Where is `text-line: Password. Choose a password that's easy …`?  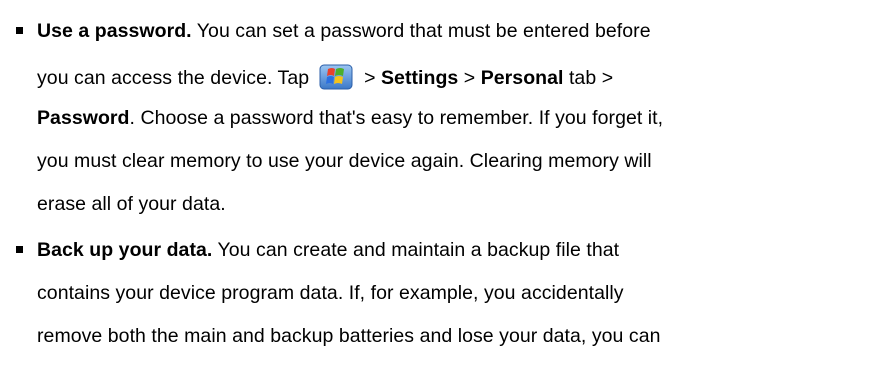 text-line: Password. Choose a password that's easy … is located at coordinates (350, 118).